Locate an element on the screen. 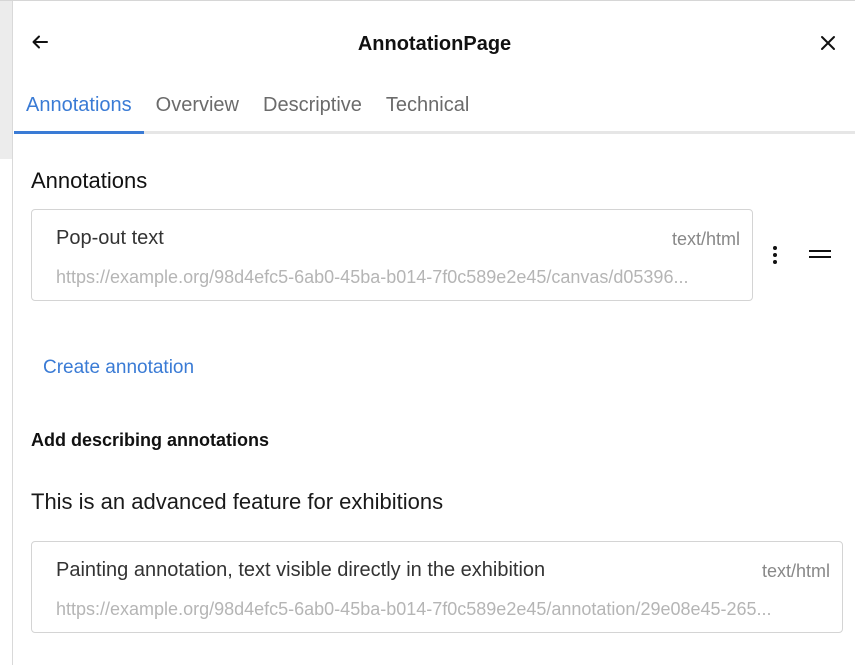  left-rail-shade is located at coordinates (6, 80).